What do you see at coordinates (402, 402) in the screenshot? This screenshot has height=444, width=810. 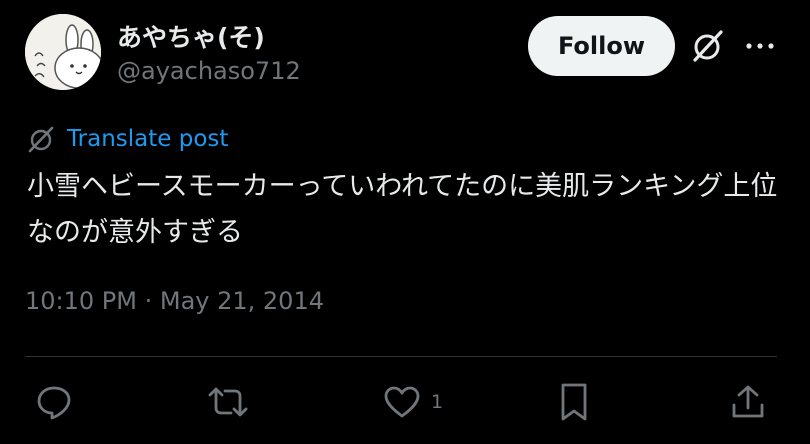 I see `heart-icon` at bounding box center [402, 402].